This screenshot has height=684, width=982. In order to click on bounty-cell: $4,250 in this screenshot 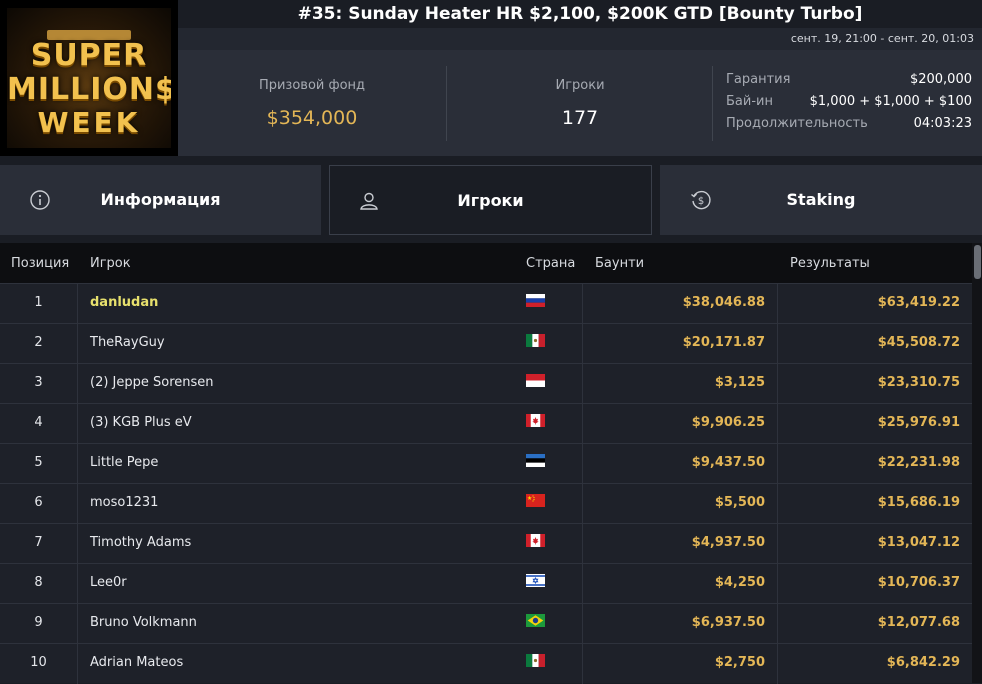, I will do `click(739, 582)`.